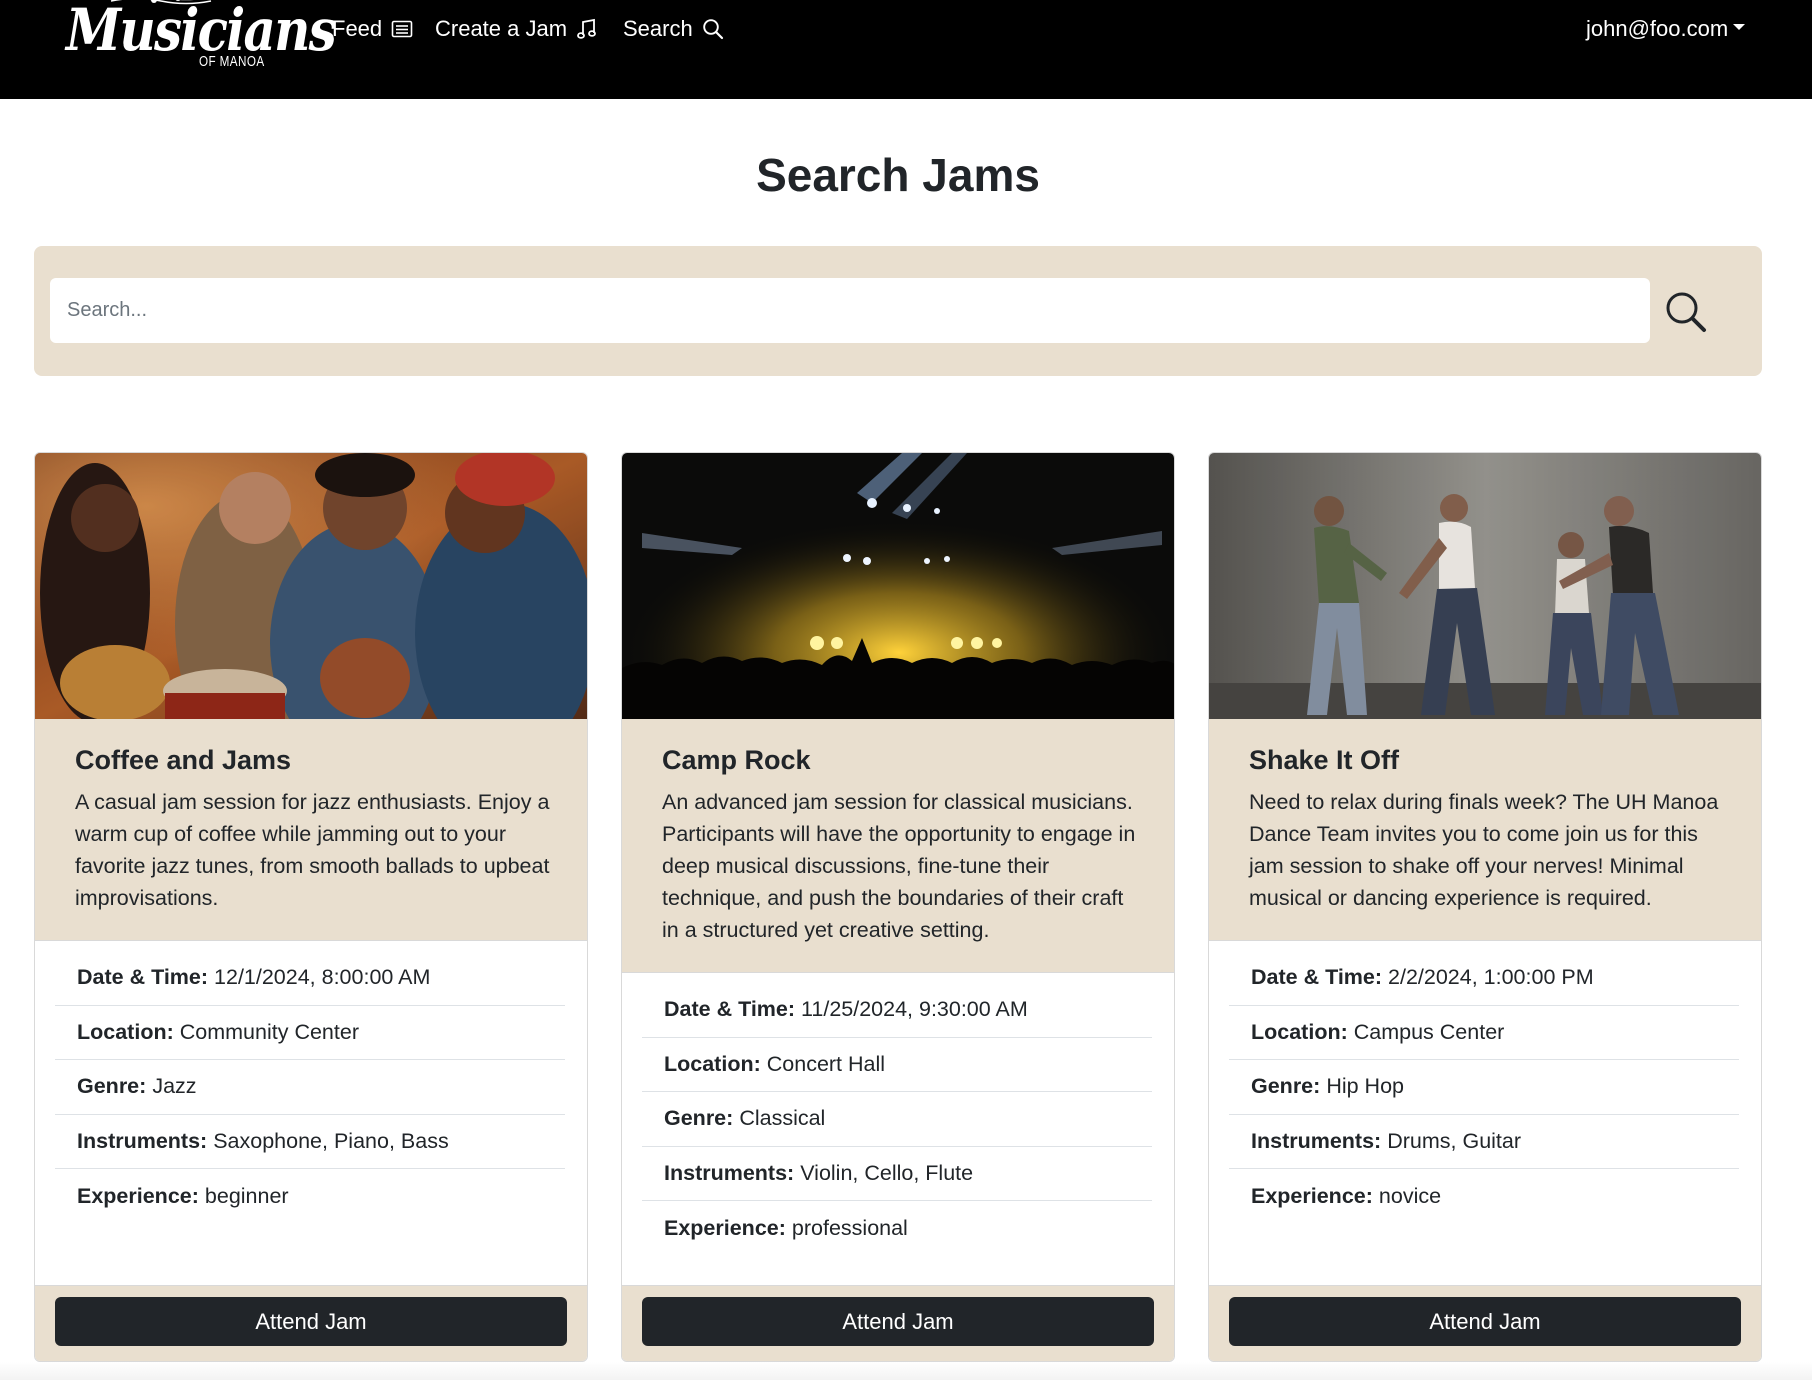 This screenshot has height=1380, width=1812. I want to click on search-panel, so click(898, 311).